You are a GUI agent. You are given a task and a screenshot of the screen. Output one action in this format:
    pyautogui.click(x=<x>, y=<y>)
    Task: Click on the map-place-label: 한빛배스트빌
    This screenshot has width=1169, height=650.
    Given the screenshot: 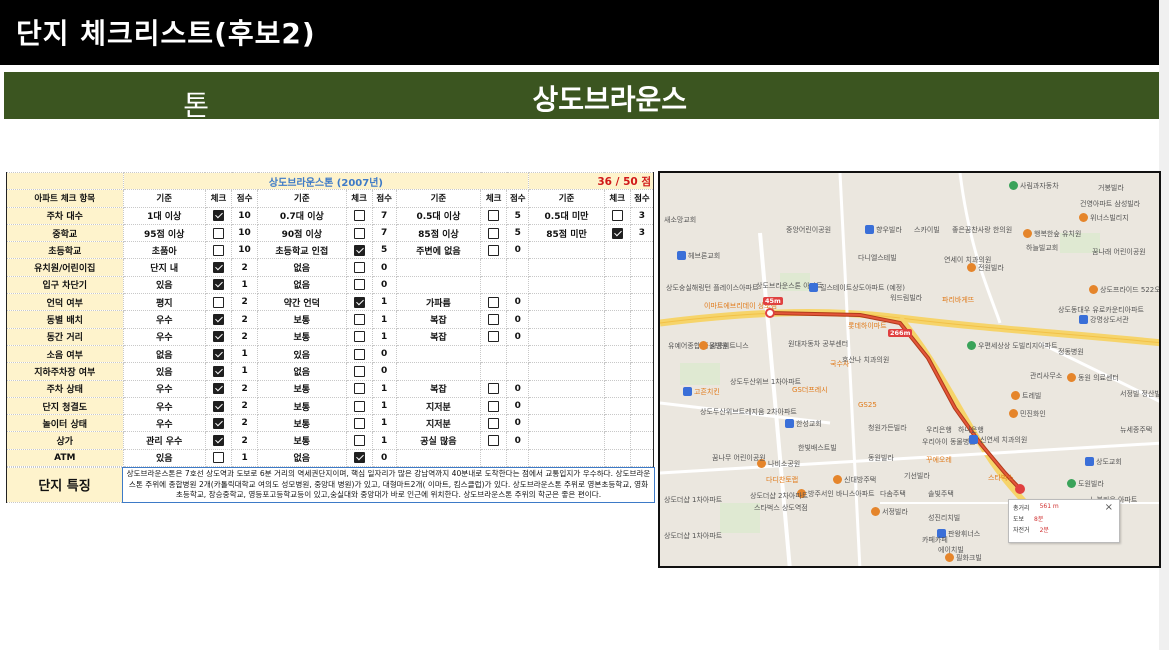 What is the action you would take?
    pyautogui.click(x=817, y=448)
    